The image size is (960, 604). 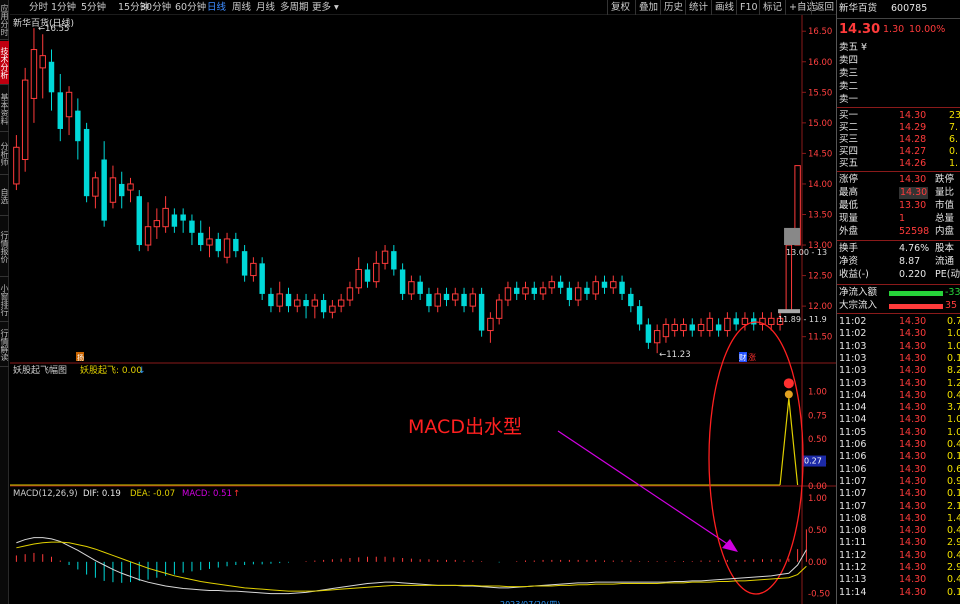 What do you see at coordinates (945, 218) in the screenshot?
I see `stat-label-2: 总量` at bounding box center [945, 218].